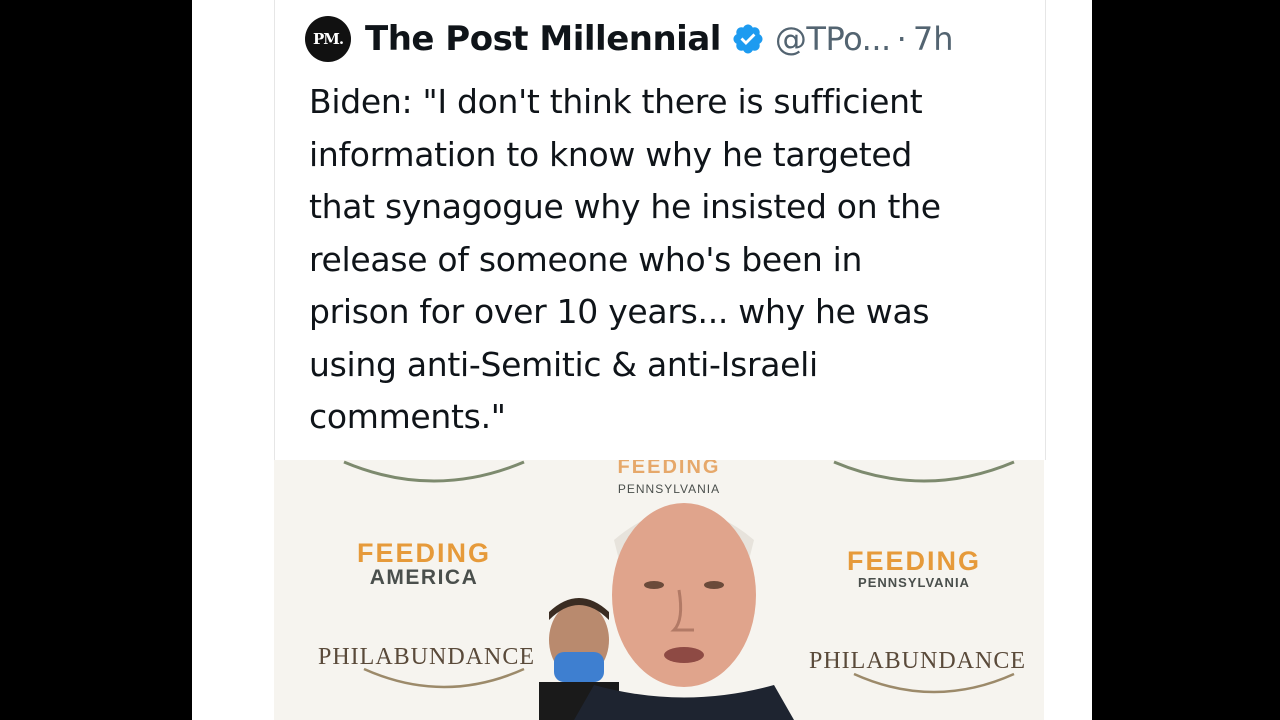 The height and width of the screenshot is (720, 1280). I want to click on tweet-text-line: using anti-Semitic & anti-Israeli, so click(563, 364).